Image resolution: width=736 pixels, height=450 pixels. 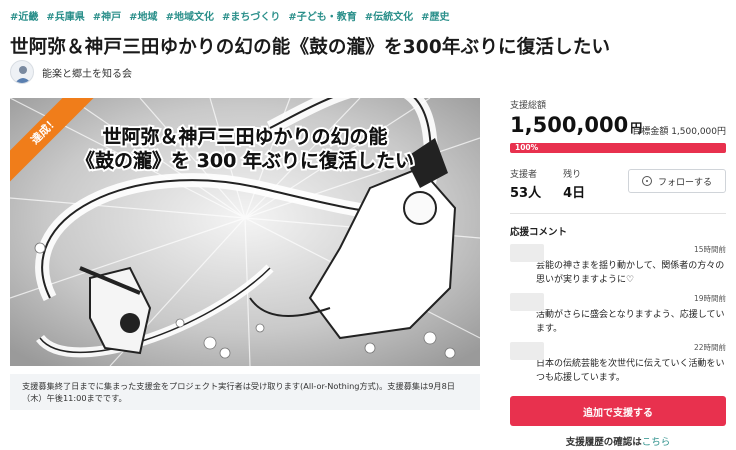 What do you see at coordinates (190, 15) in the screenshot?
I see `tag: #地域文化` at bounding box center [190, 15].